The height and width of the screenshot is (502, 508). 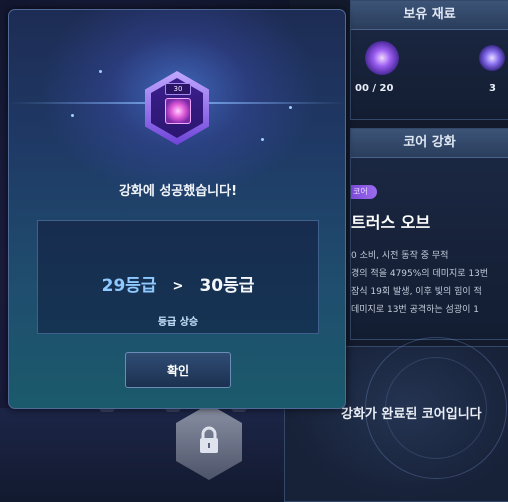 I want to click on grade-arrow: >, so click(x=178, y=286).